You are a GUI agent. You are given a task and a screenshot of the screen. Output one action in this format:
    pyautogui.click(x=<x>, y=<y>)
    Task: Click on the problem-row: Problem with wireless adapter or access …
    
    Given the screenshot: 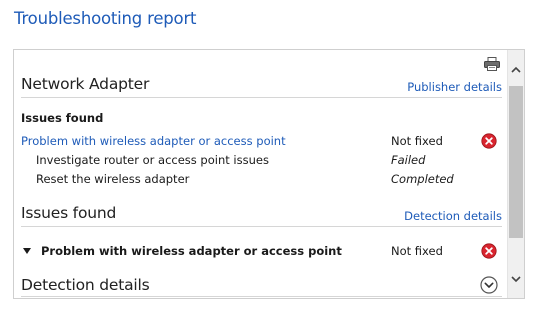 What is the action you would take?
    pyautogui.click(x=261, y=142)
    